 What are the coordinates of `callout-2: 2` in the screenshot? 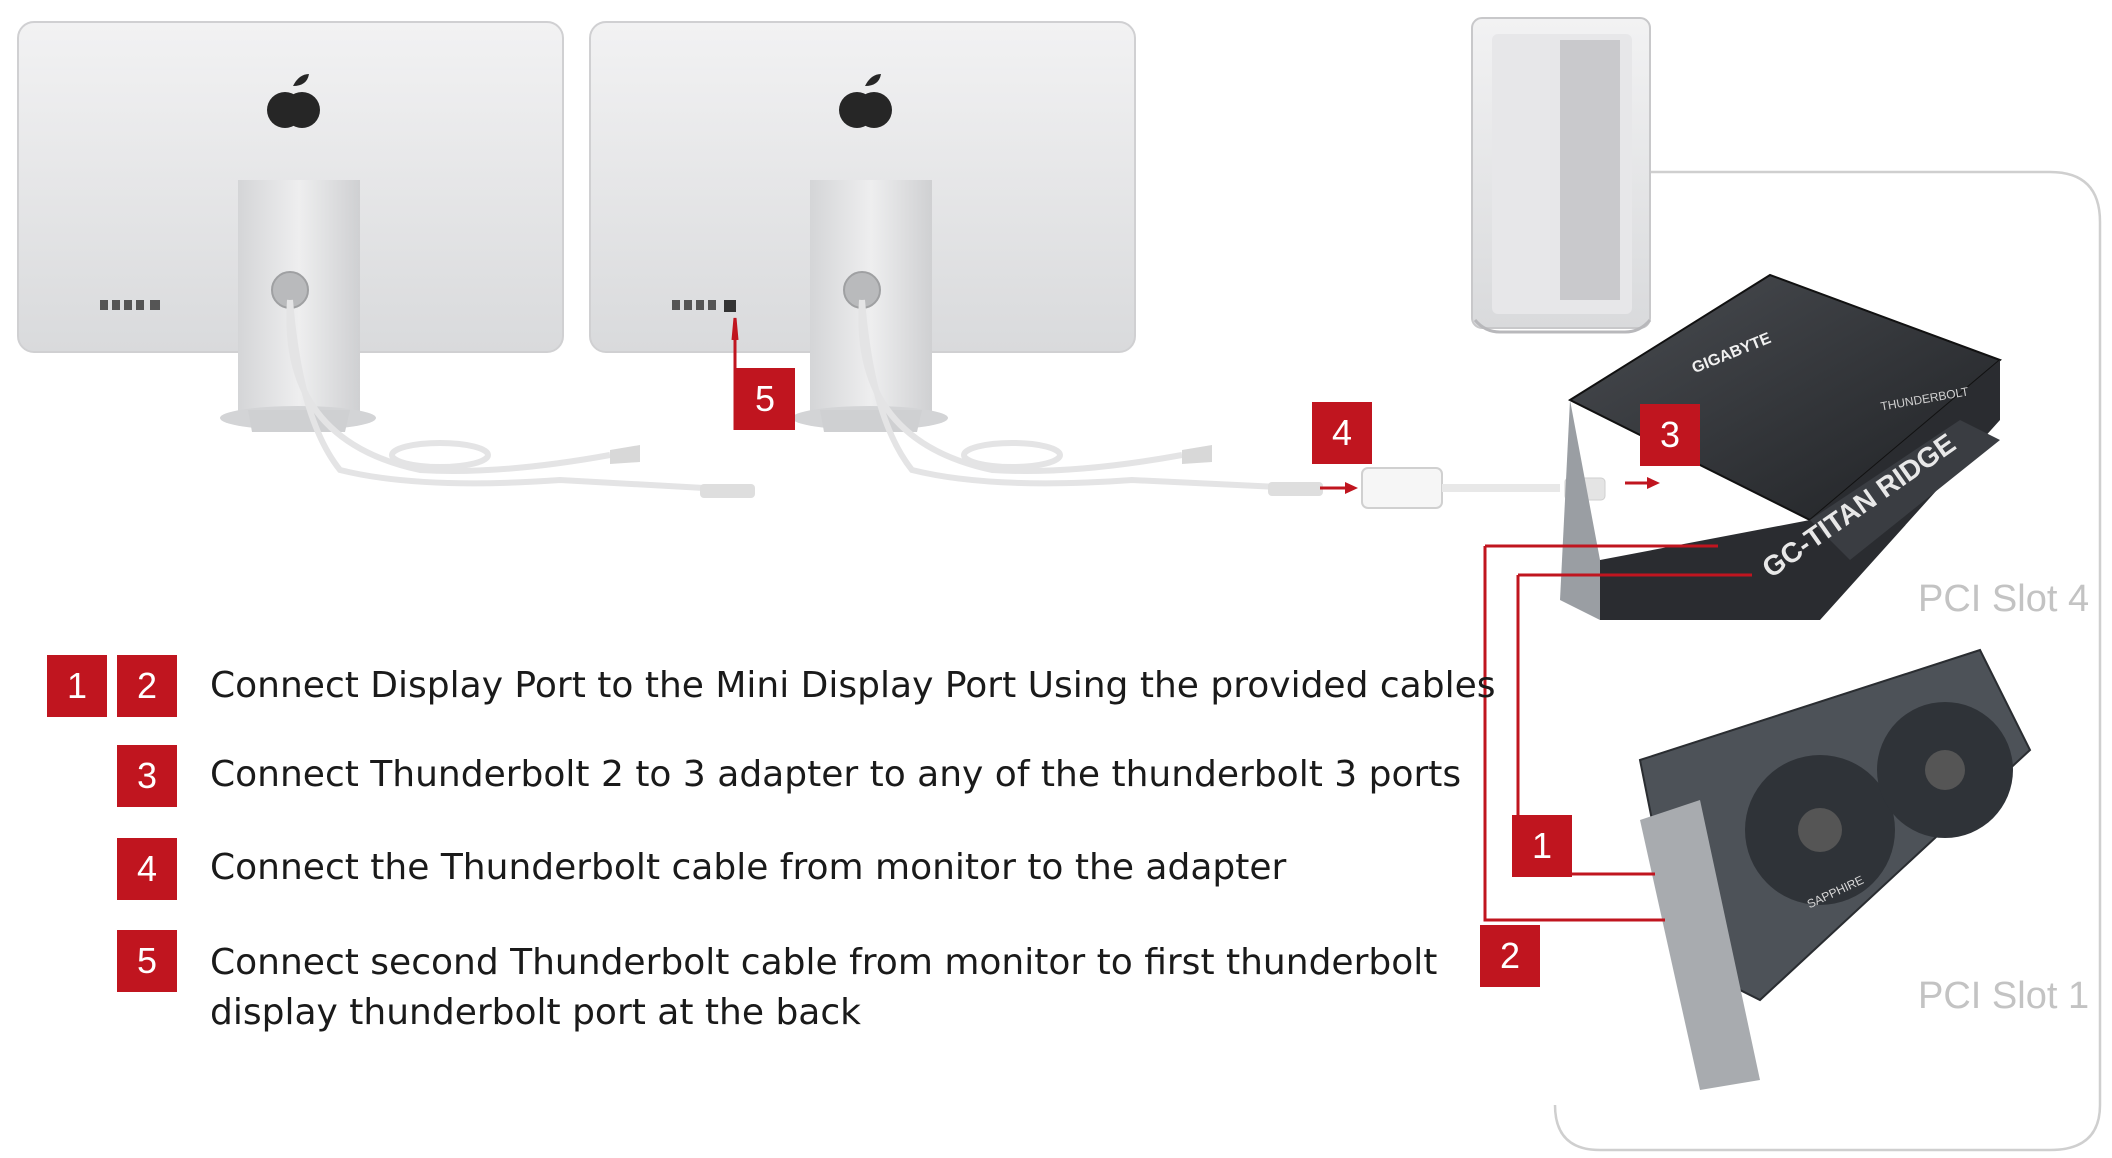 It's located at (1510, 956).